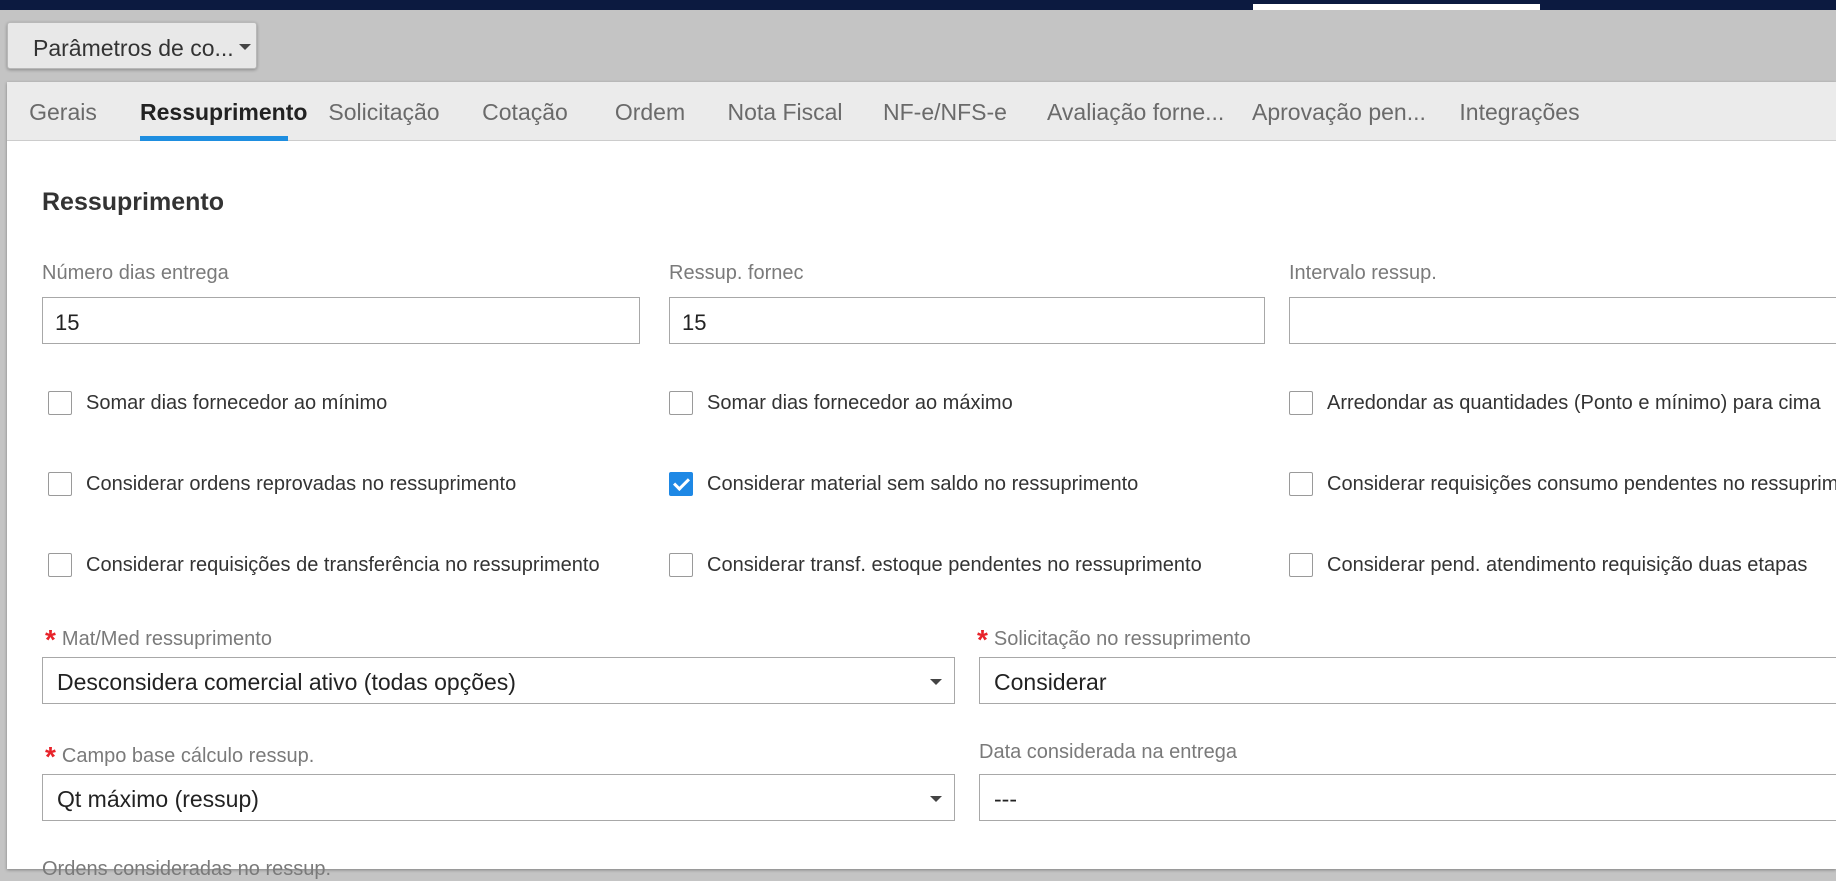 The height and width of the screenshot is (881, 1836). I want to click on intervalo-ressup-input, so click(1562, 320).